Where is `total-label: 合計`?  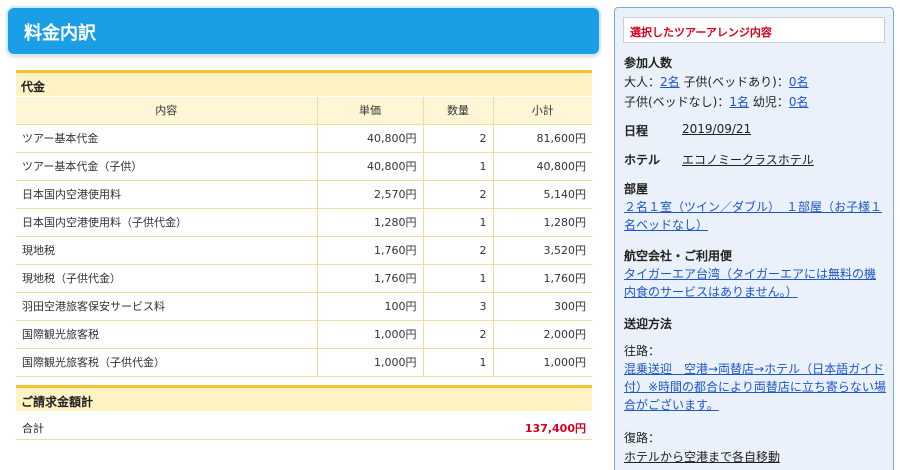
total-label: 合計 is located at coordinates (33, 428).